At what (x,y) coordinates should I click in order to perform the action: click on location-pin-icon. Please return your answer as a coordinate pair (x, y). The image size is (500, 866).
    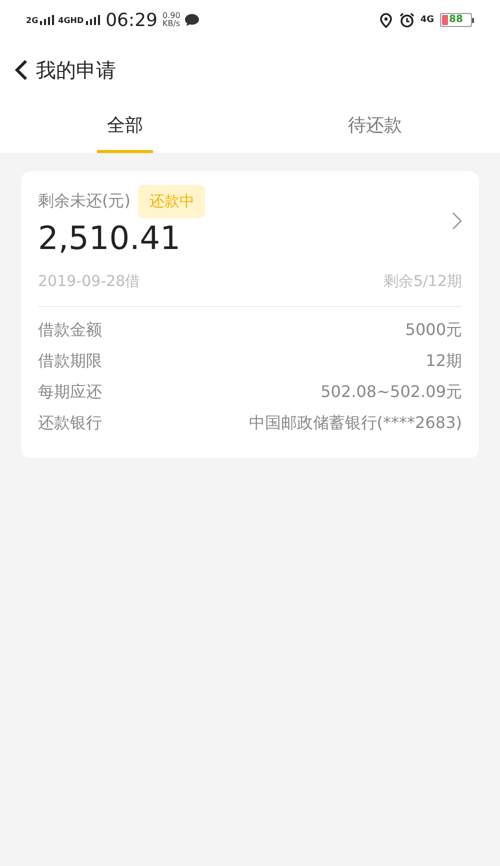
    Looking at the image, I should click on (386, 20).